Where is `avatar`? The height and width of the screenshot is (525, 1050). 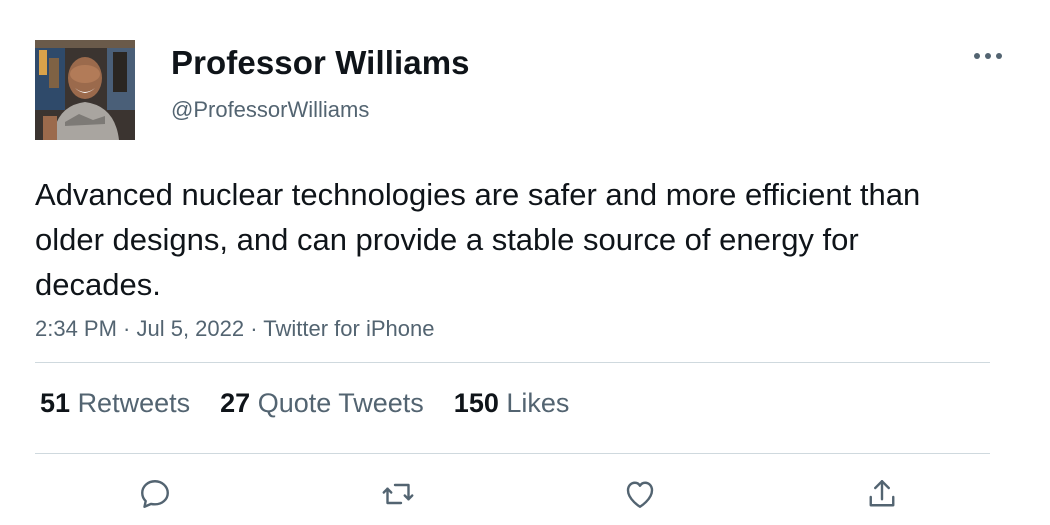 avatar is located at coordinates (85, 90).